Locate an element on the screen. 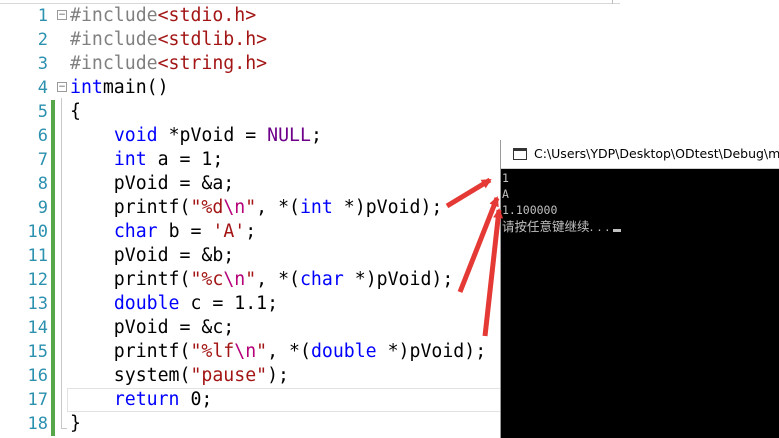 The height and width of the screenshot is (438, 779). code-token: "%d is located at coordinates (207, 207).